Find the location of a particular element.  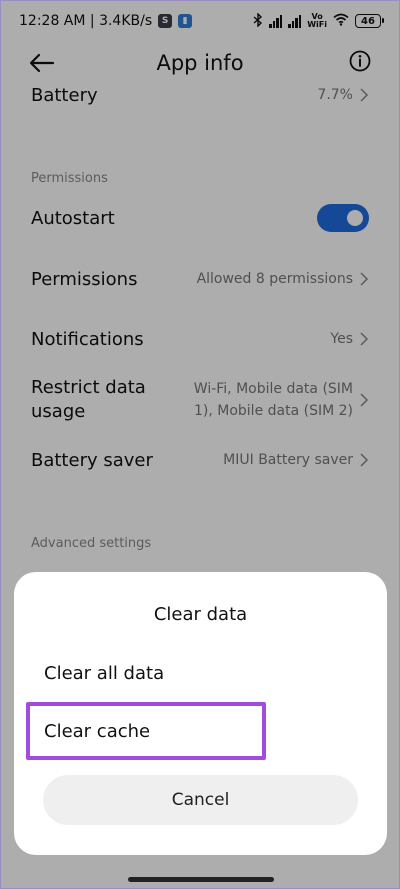

clear-cache-option: Clear cache is located at coordinates (97, 731).